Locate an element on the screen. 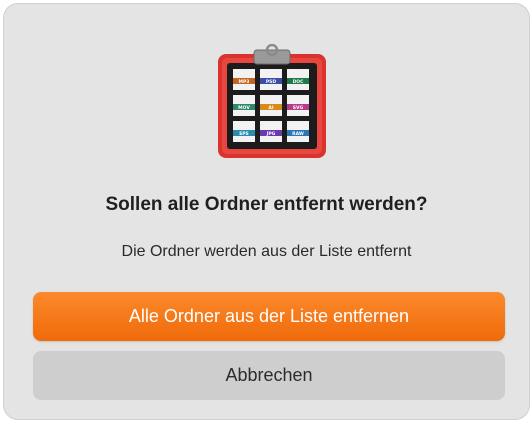 Image resolution: width=530 pixels, height=423 pixels. file-tile-psd: PSD is located at coordinates (271, 79).